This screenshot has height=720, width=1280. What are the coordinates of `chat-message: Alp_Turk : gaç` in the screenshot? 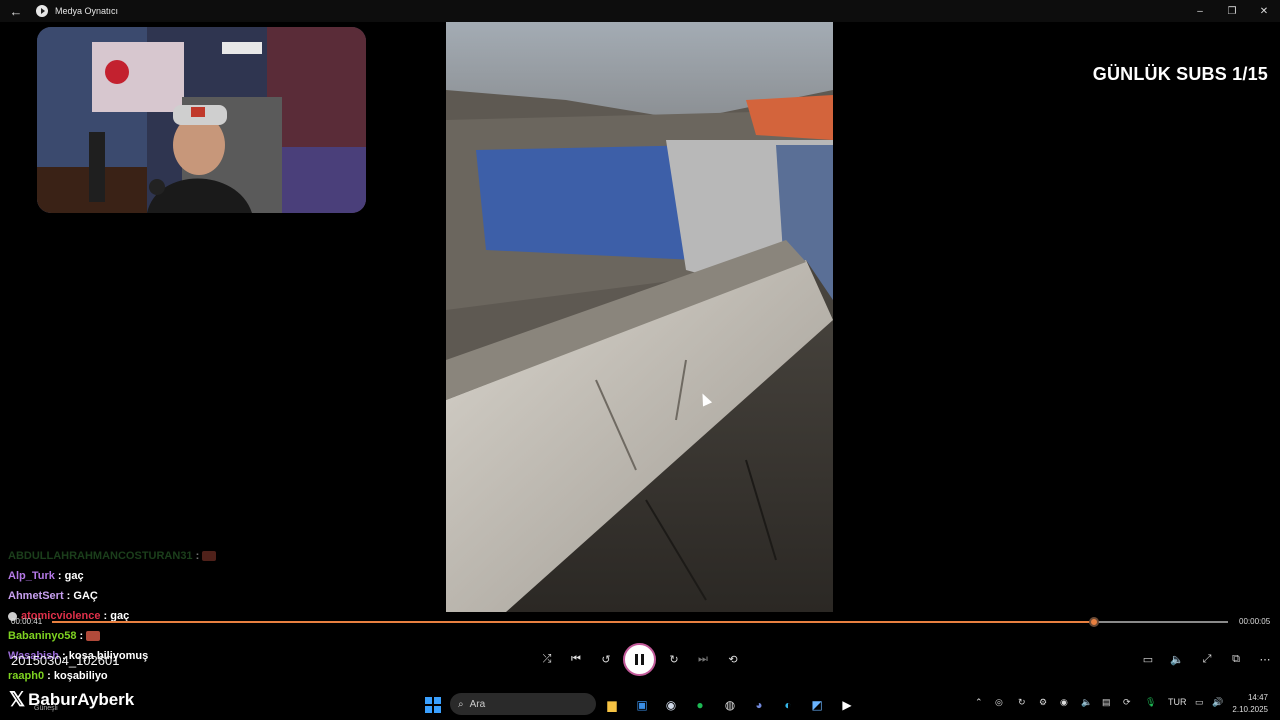 It's located at (46, 576).